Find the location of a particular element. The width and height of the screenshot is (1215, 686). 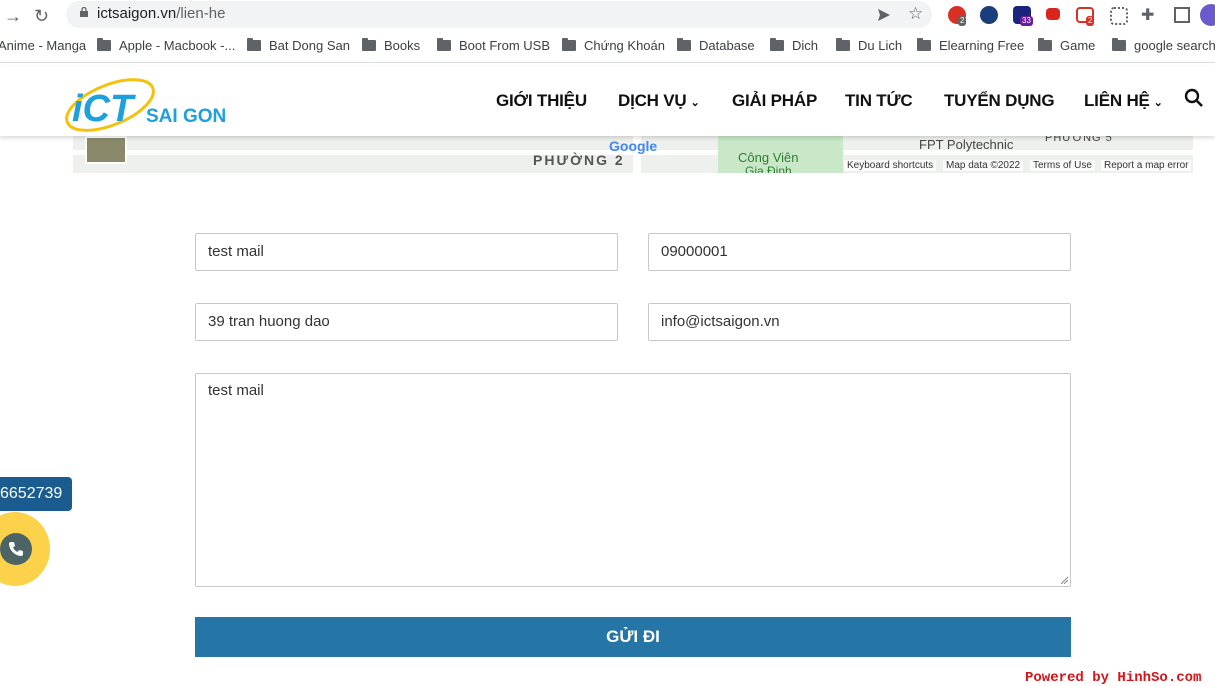

map-label: PHƯỜNG 2 is located at coordinates (579, 160).